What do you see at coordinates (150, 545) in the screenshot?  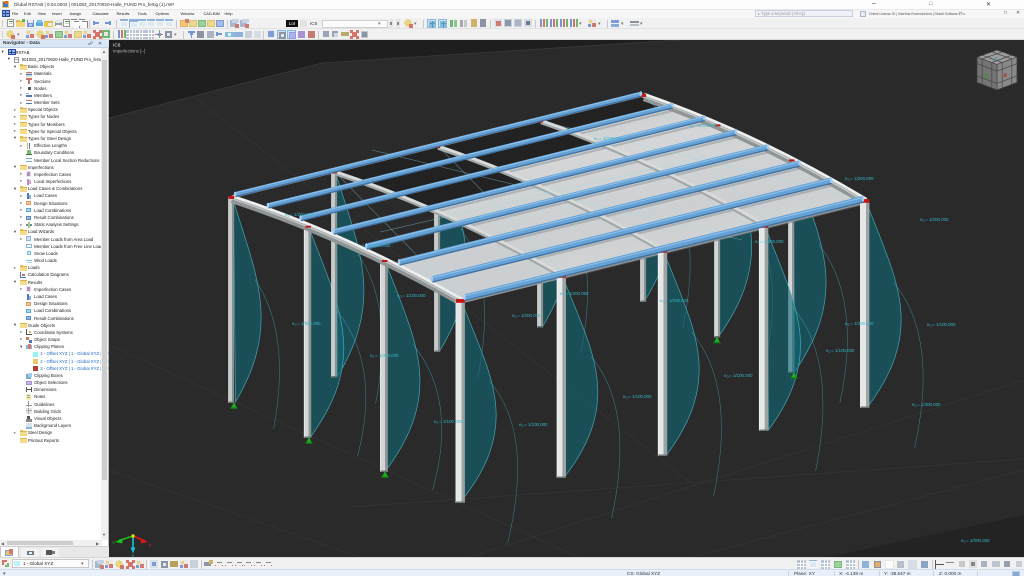 I see `svg-text: X` at bounding box center [150, 545].